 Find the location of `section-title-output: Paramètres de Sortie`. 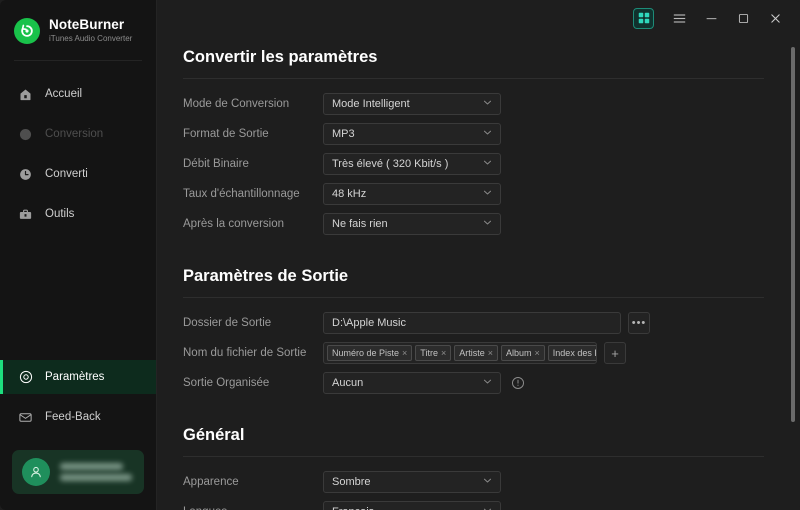

section-title-output: Paramètres de Sortie is located at coordinates (266, 276).